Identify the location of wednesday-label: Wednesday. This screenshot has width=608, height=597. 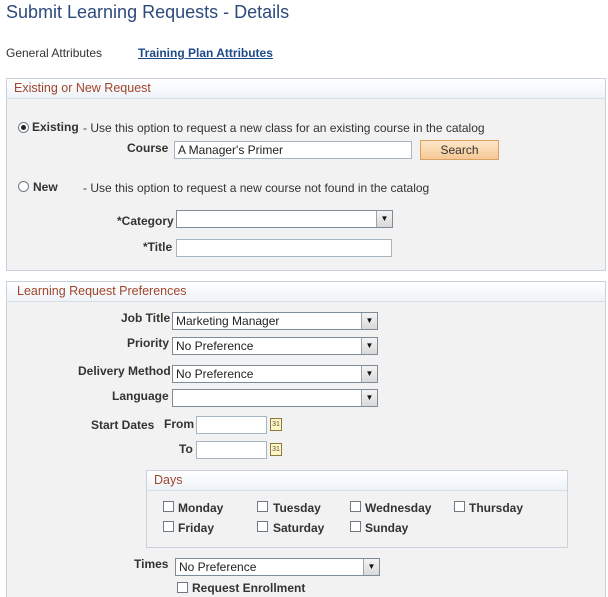
(398, 508).